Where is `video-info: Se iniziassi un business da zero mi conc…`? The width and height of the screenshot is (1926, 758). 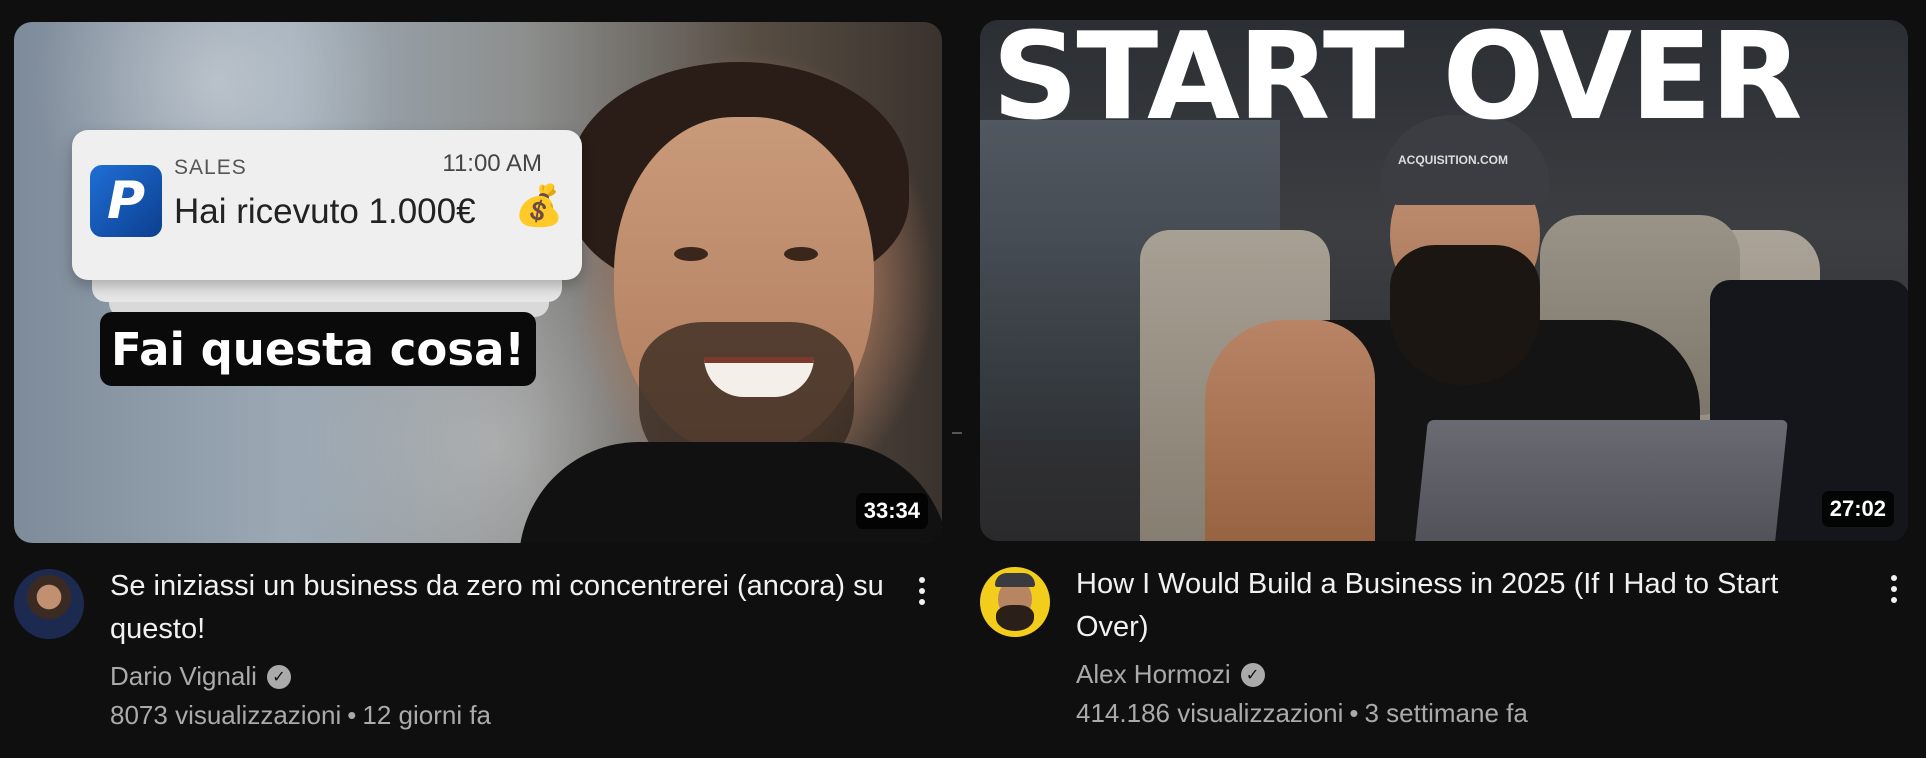
video-info: Se iniziassi un business da zero mi conc… is located at coordinates (500, 648).